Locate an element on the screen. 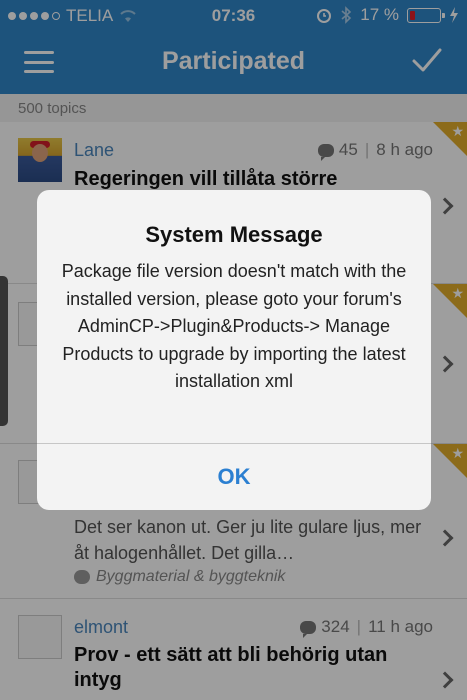 The image size is (467, 700). dialog-title: System Message is located at coordinates (234, 234).